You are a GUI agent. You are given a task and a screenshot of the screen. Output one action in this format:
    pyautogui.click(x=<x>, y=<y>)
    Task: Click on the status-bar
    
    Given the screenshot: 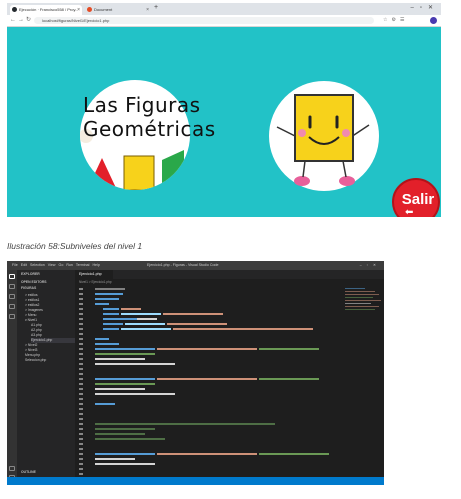 What is the action you would take?
    pyautogui.click(x=195, y=481)
    